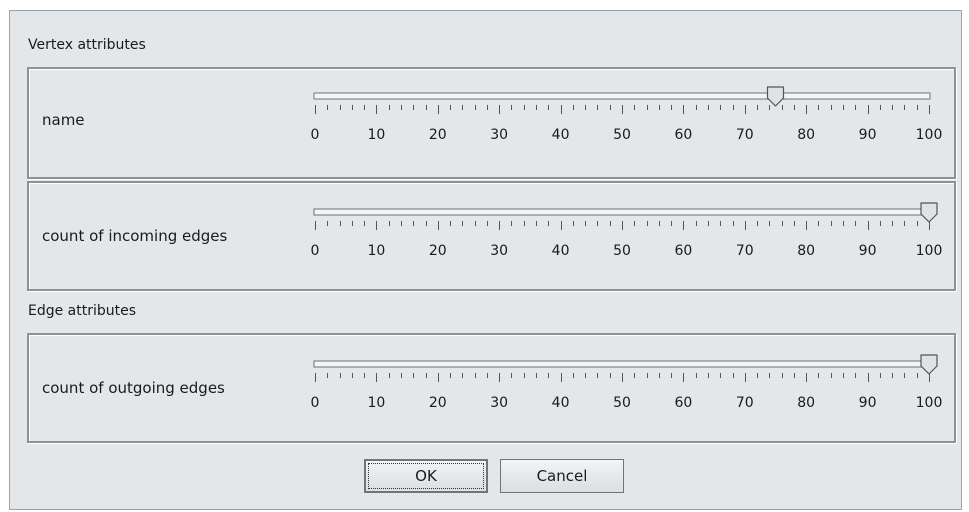 Image resolution: width=969 pixels, height=512 pixels. I want to click on cancel-button: Cancel, so click(562, 476).